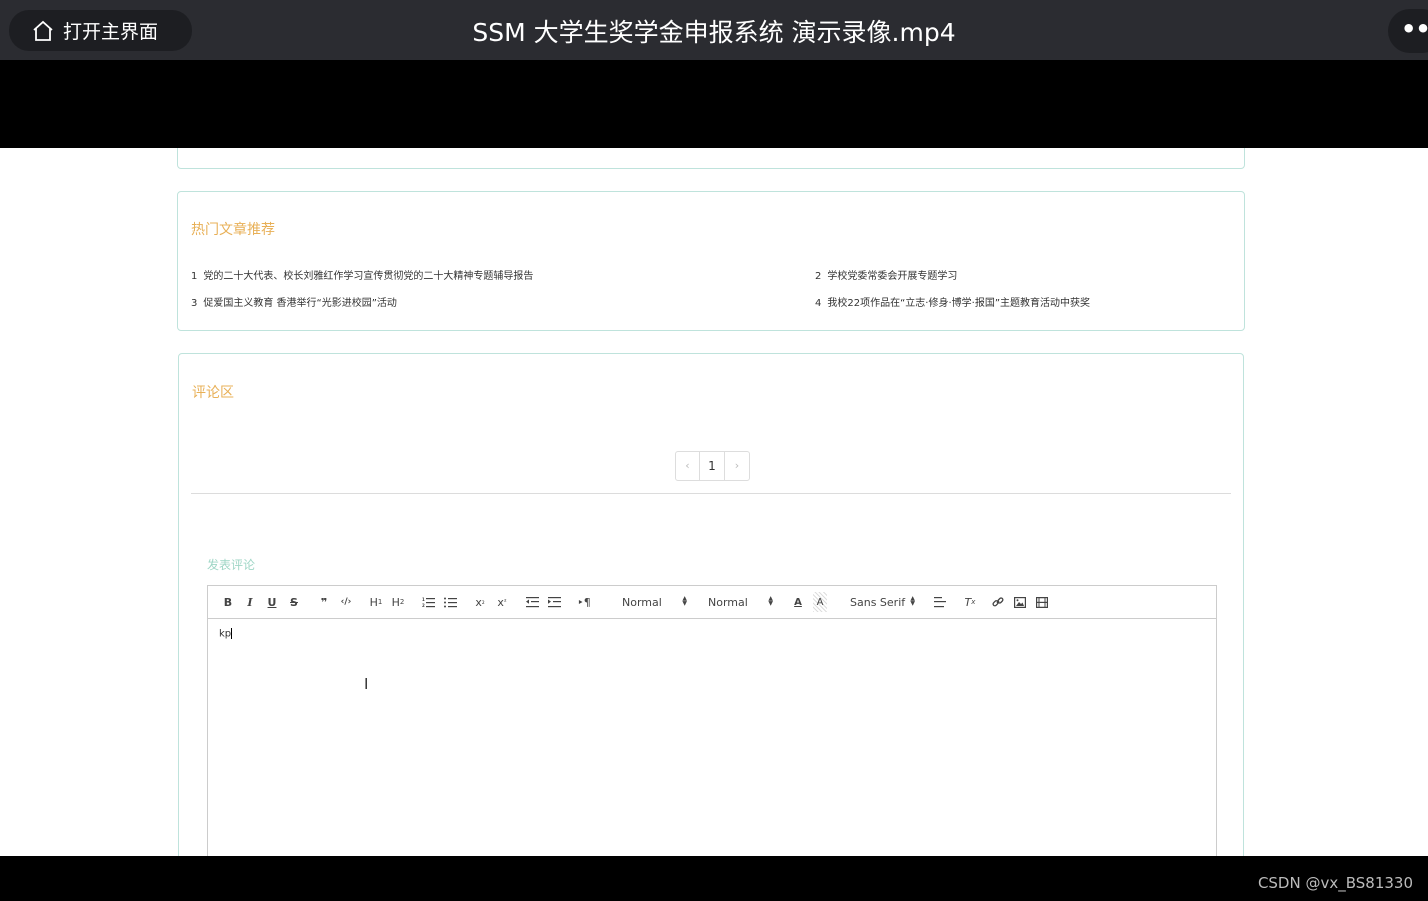  I want to click on video-icon, so click(1042, 602).